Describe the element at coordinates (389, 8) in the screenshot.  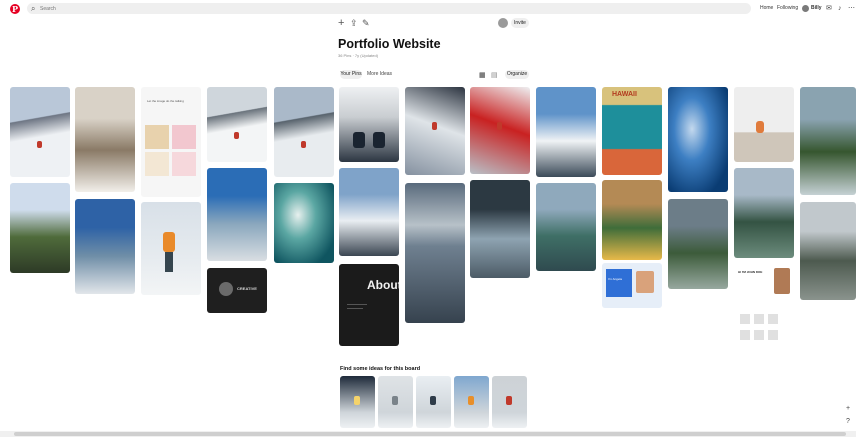
I see `search-bar: ⌕` at that location.